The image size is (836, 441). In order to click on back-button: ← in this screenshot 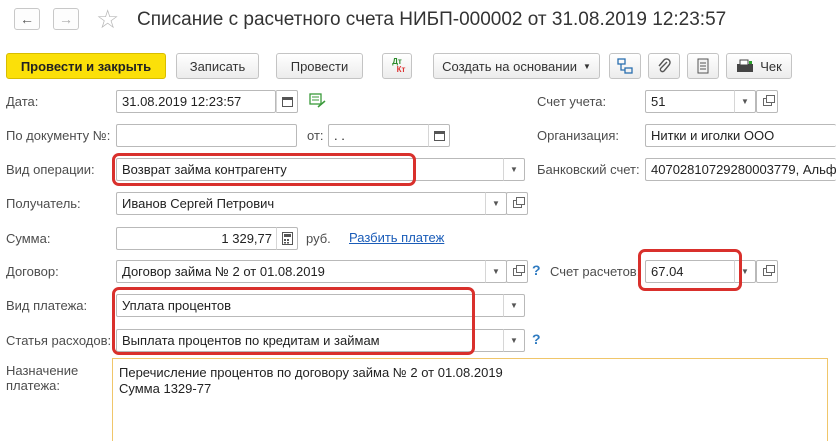, I will do `click(27, 19)`.